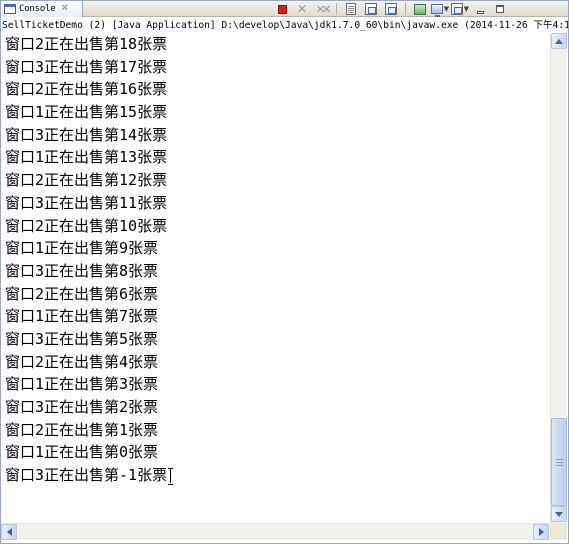 This screenshot has width=569, height=544. I want to click on scroll-right-button, so click(541, 532).